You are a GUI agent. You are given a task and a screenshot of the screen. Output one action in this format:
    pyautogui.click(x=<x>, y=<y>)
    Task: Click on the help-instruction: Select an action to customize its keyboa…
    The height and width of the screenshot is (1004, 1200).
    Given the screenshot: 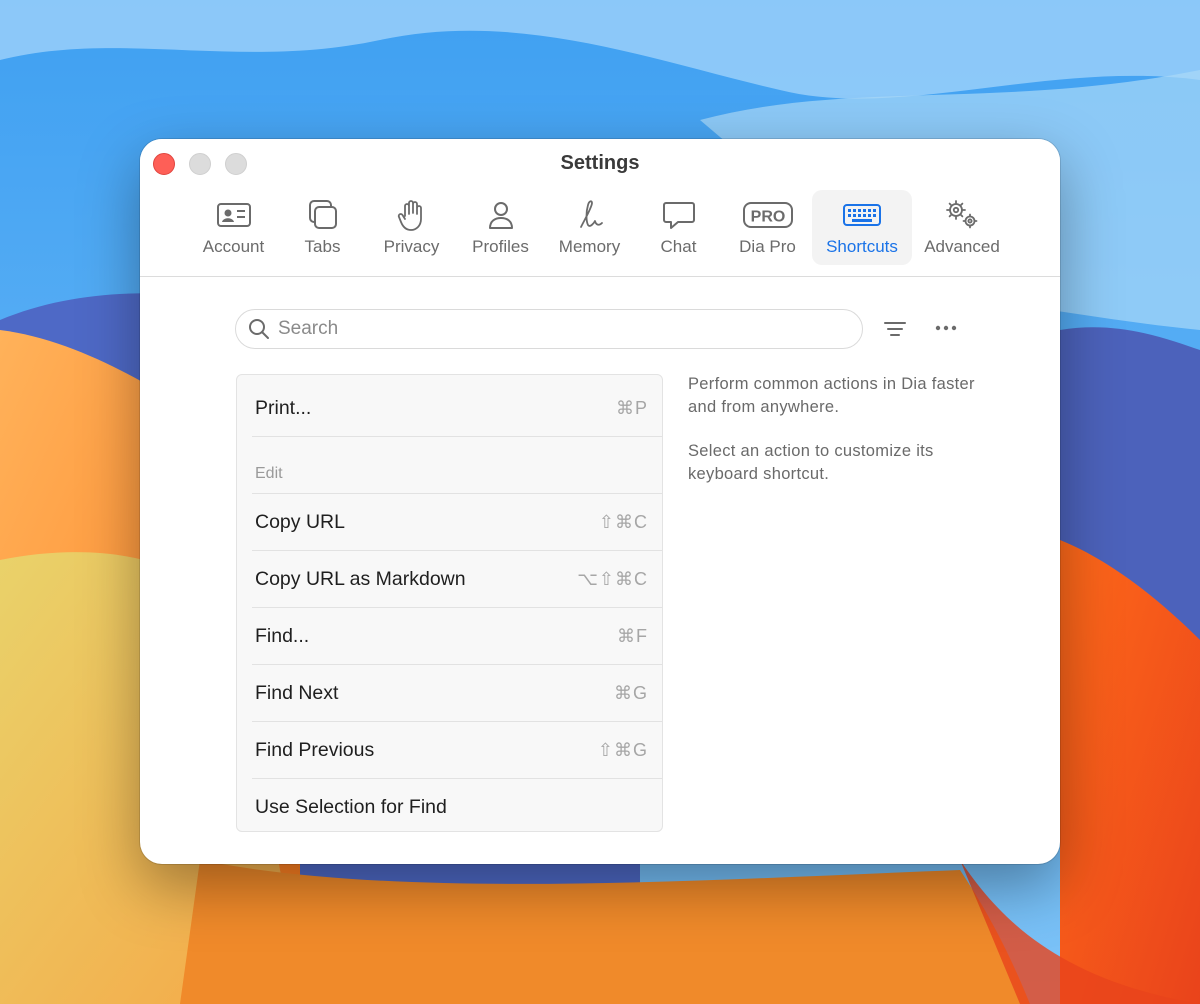 What is the action you would take?
    pyautogui.click(x=811, y=462)
    